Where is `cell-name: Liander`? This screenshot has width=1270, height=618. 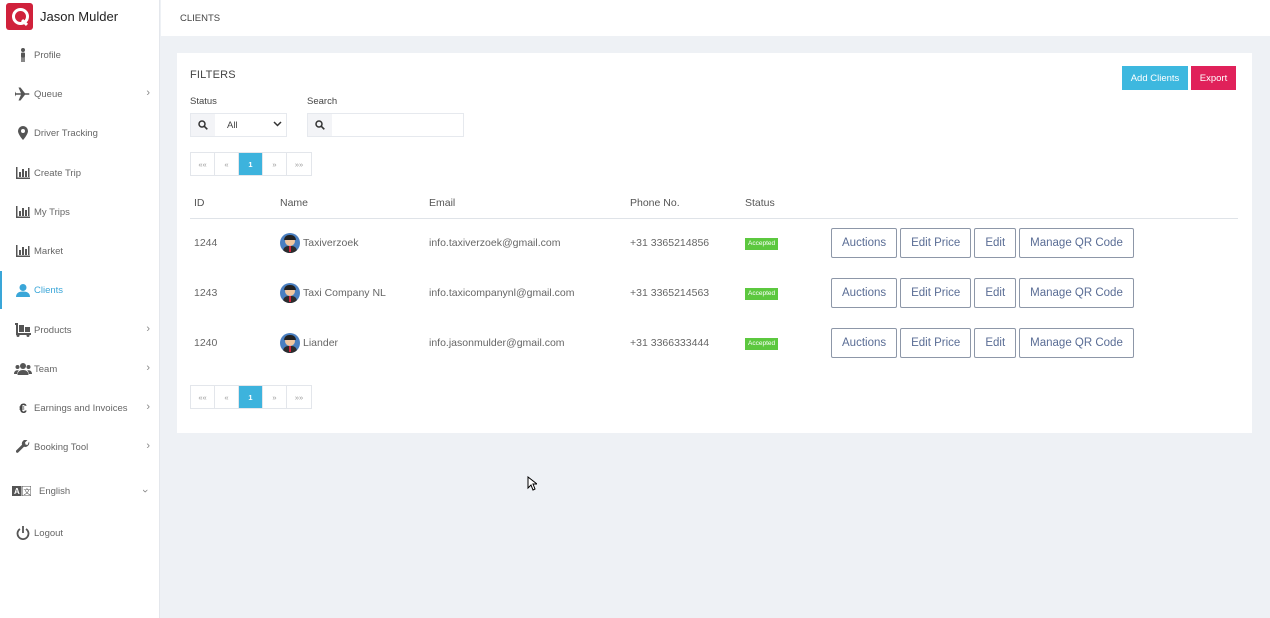 cell-name: Liander is located at coordinates (350, 343).